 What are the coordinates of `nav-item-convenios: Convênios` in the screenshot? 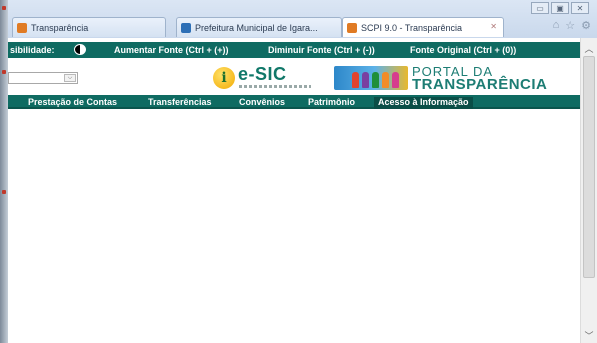 It's located at (262, 102).